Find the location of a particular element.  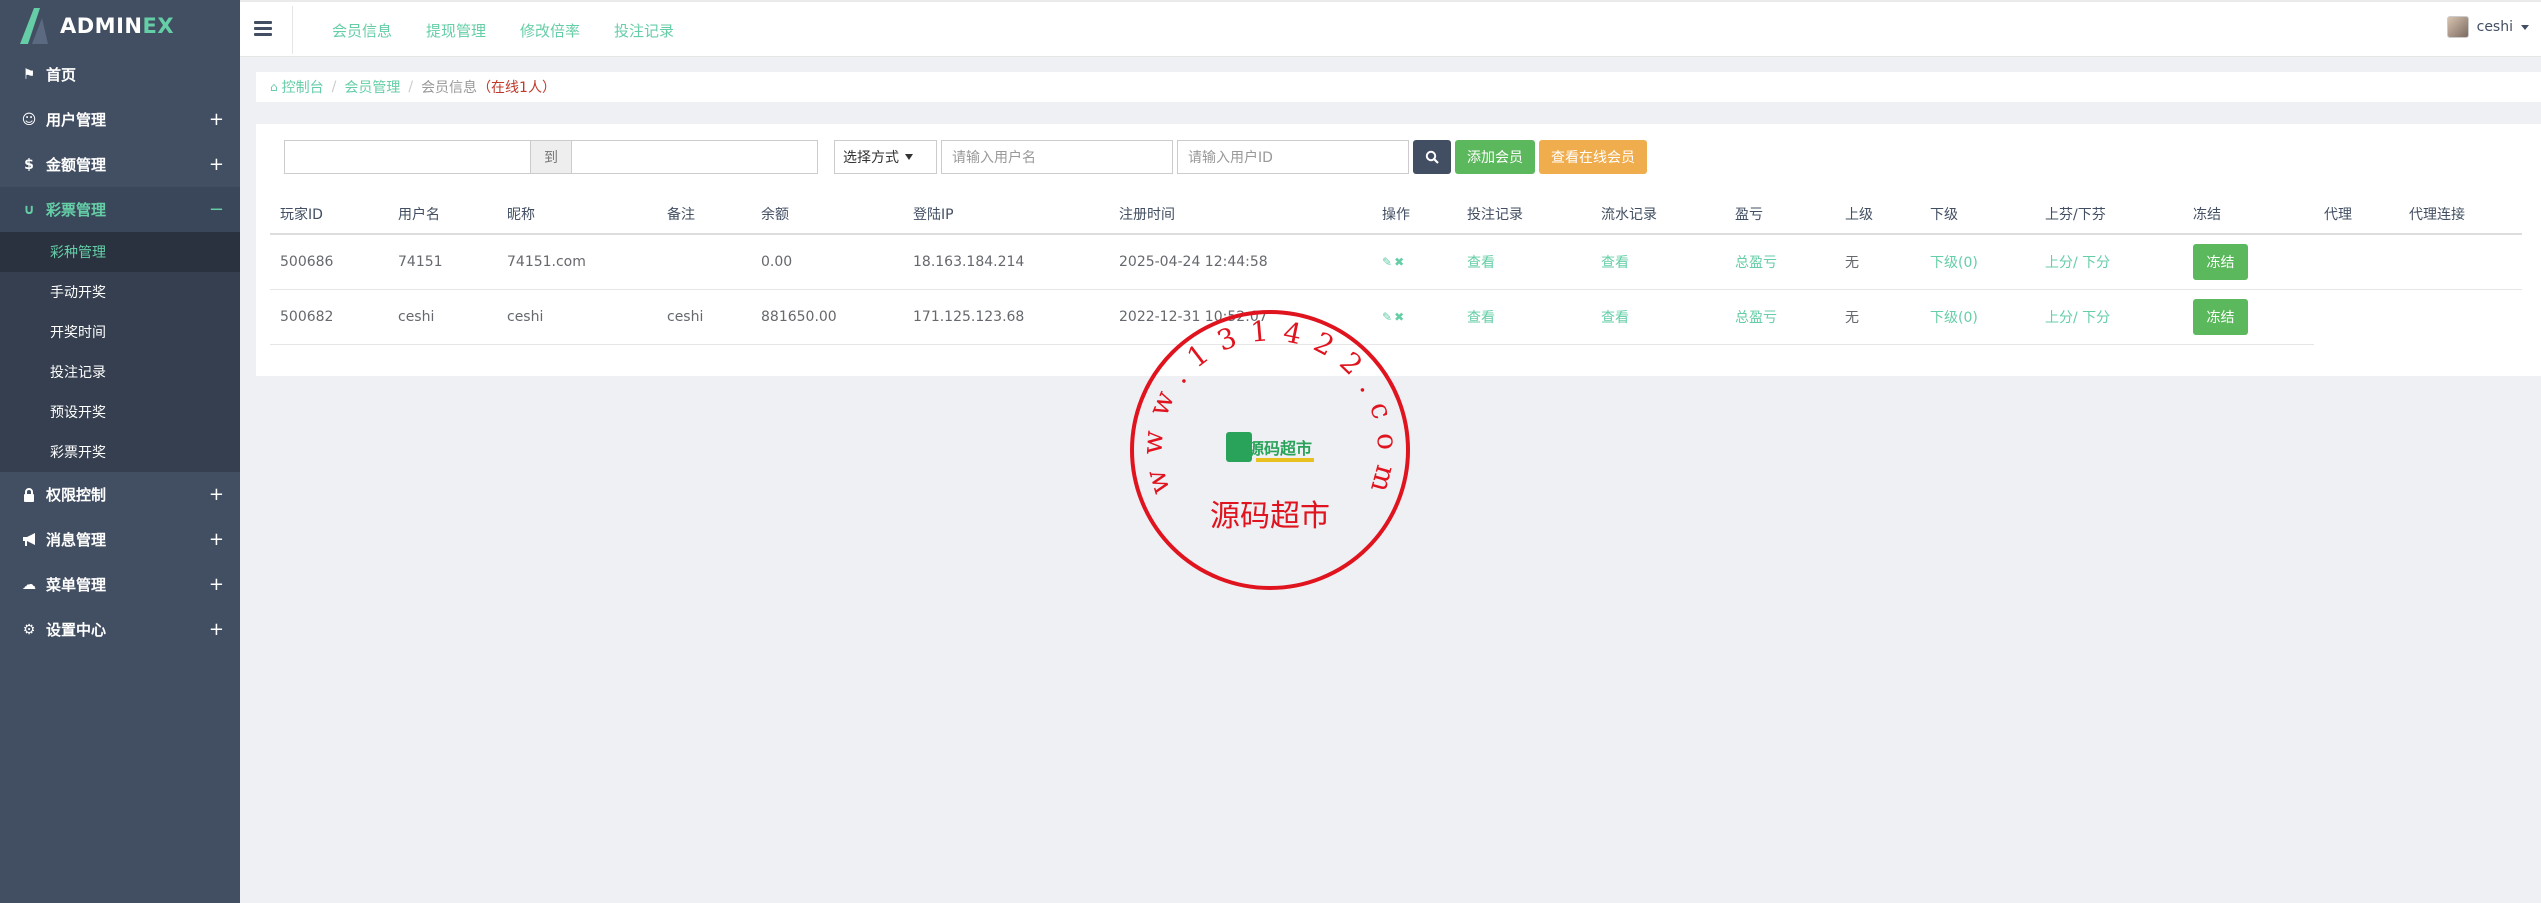

col-freeze: 冻结 is located at coordinates (2248, 214).